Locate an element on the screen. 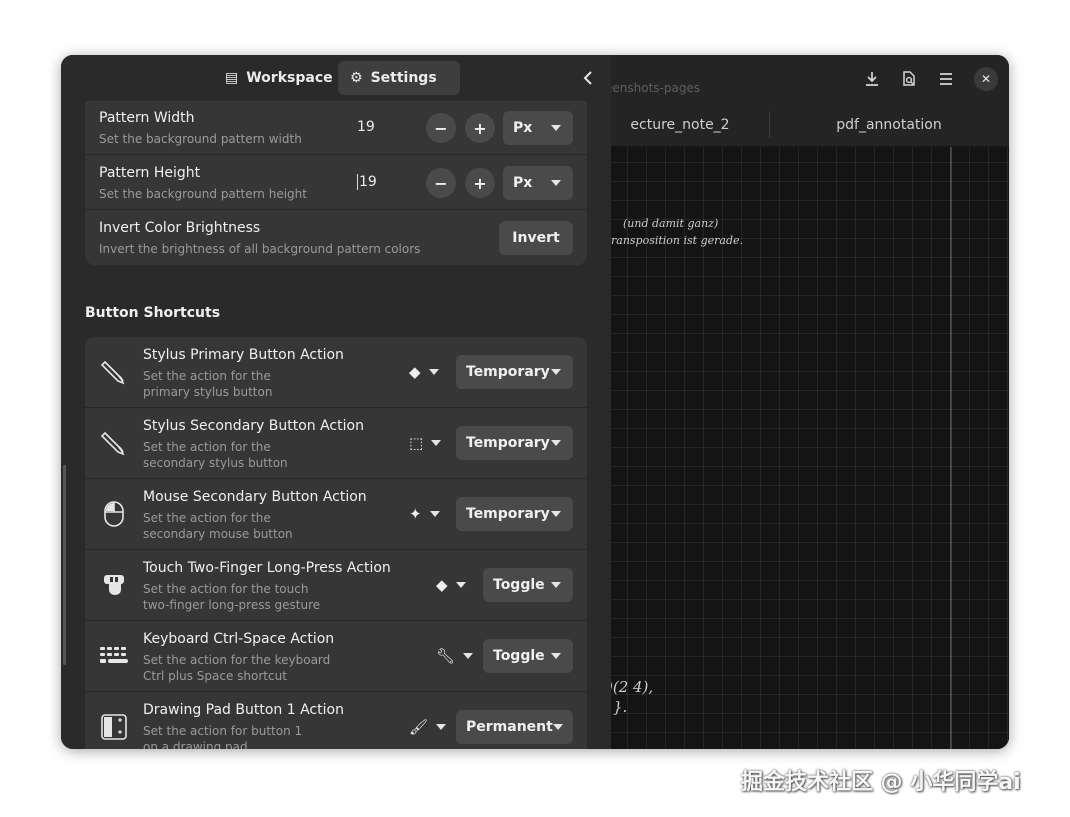 Image resolution: width=1070 pixels, height=817 pixels. tab-workspace-label: Workspace is located at coordinates (289, 78).